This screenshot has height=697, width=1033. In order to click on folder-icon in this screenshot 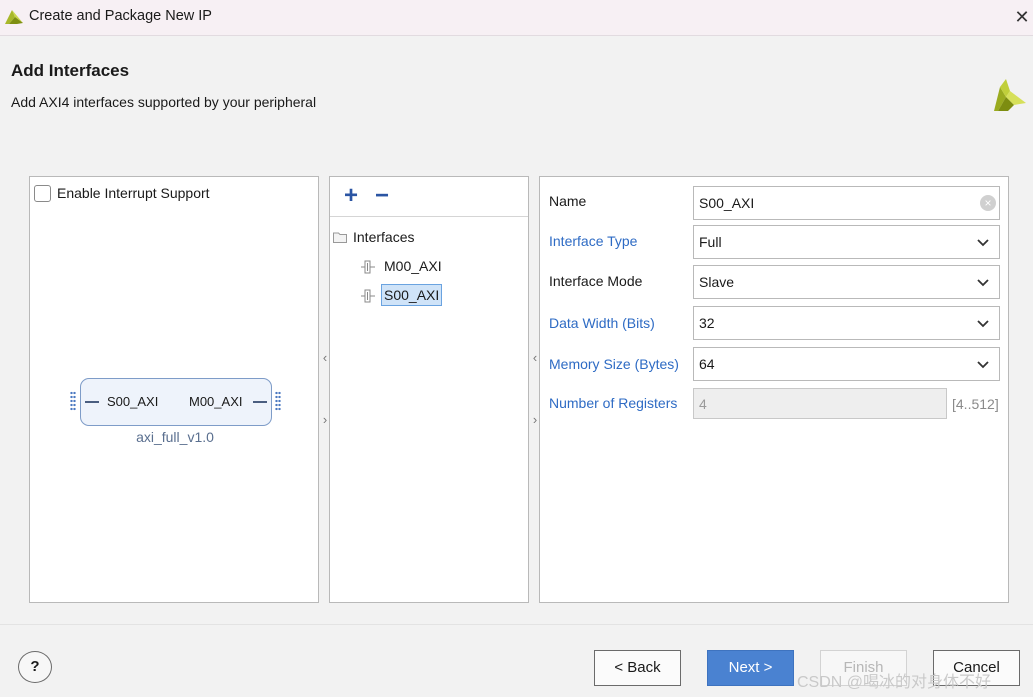, I will do `click(340, 237)`.